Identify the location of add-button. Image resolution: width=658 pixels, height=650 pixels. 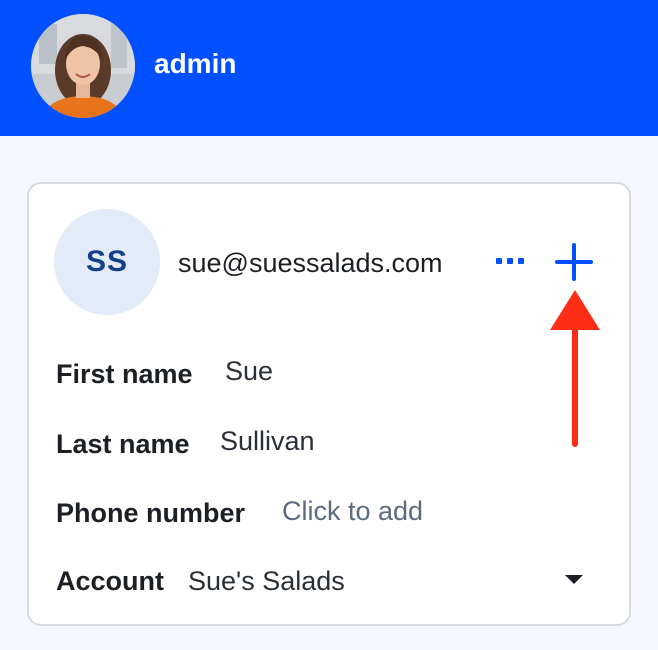
(574, 262).